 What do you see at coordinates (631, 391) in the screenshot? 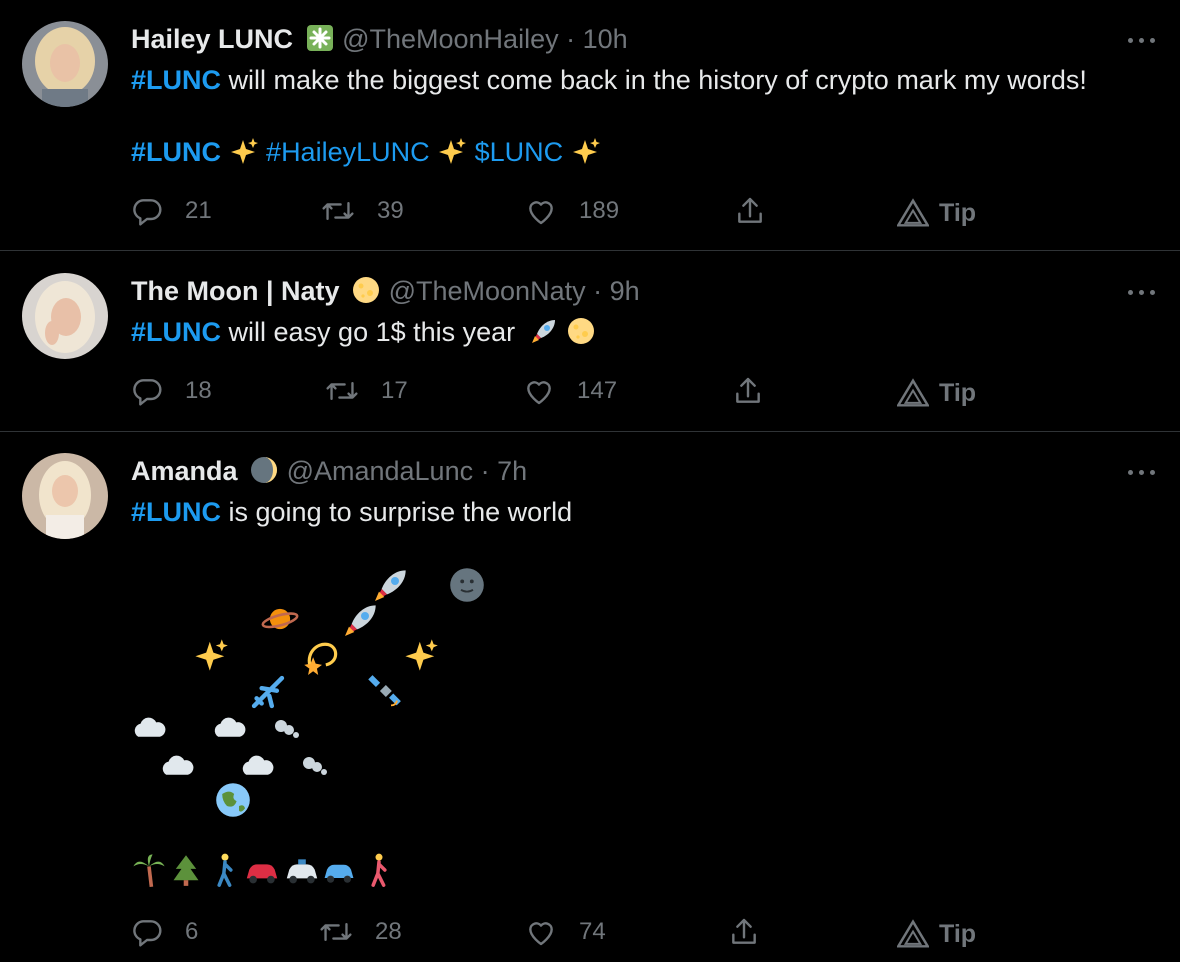
I see `tweet-actions: 18 17 147 Tip` at bounding box center [631, 391].